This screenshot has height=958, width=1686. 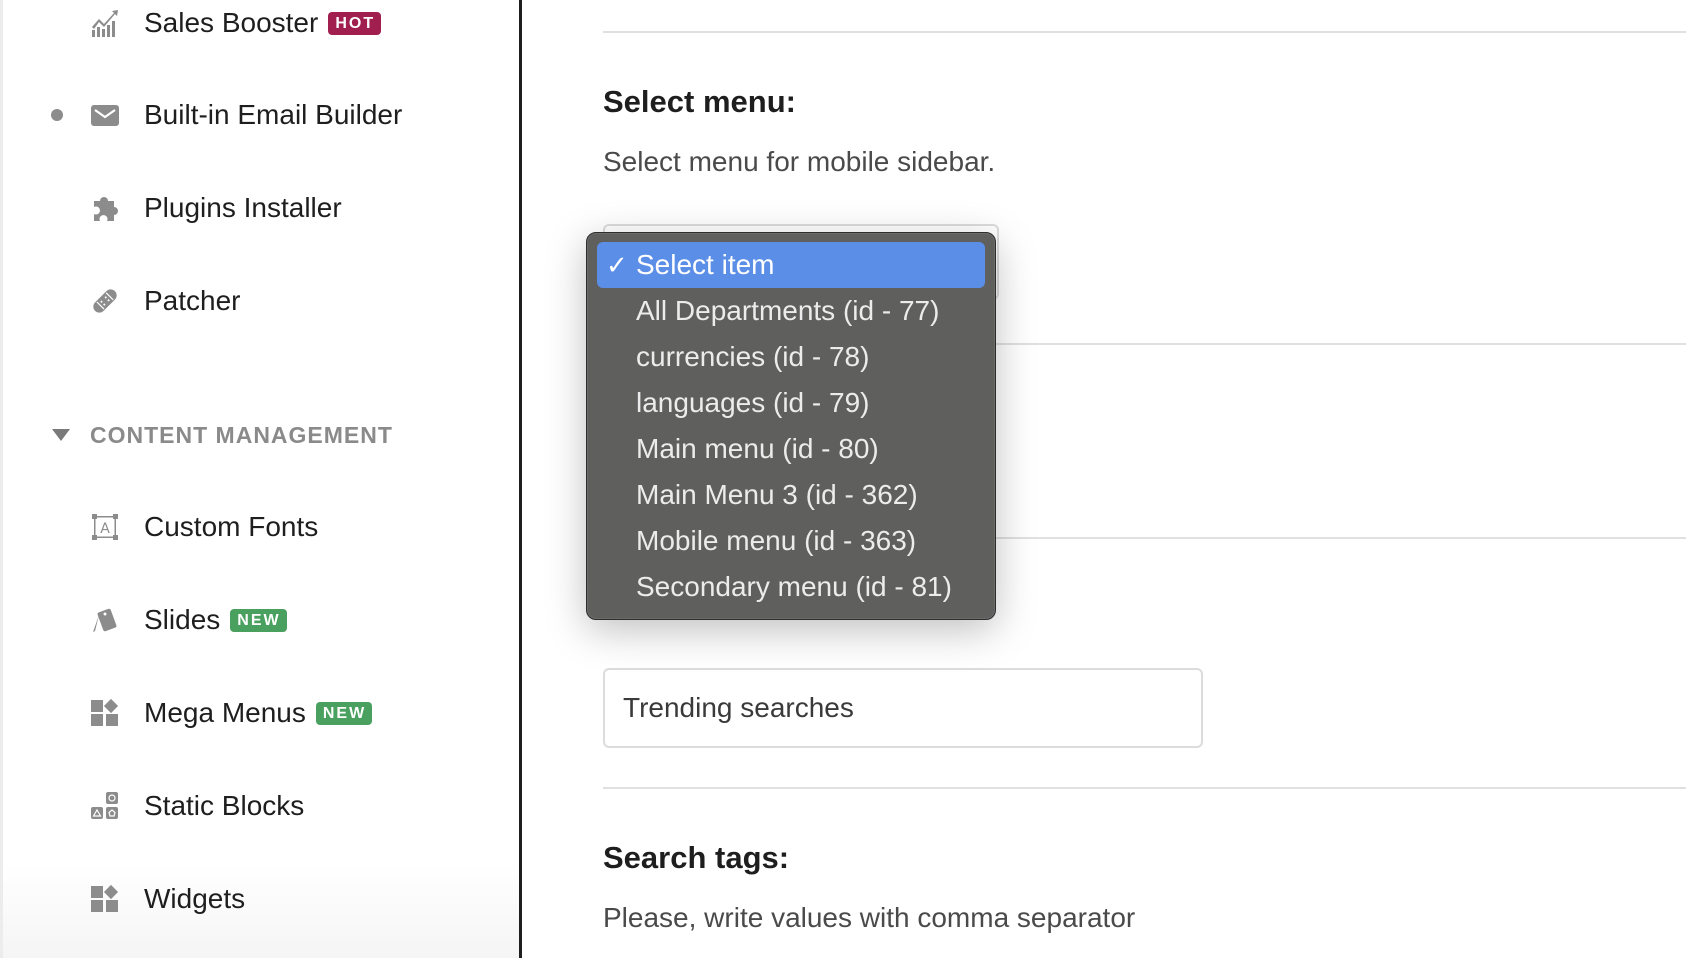 What do you see at coordinates (105, 301) in the screenshot?
I see `bandage-icon` at bounding box center [105, 301].